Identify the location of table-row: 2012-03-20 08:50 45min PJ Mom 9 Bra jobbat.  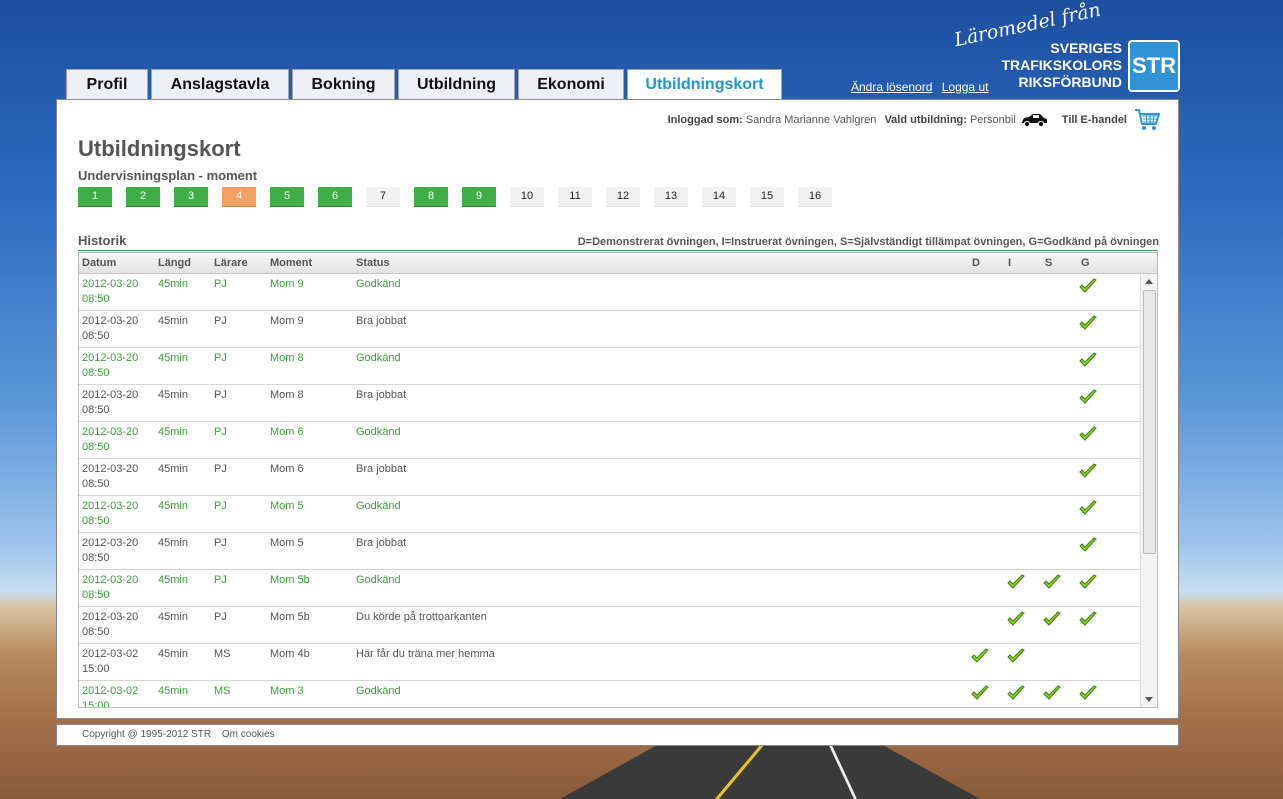
(610, 329).